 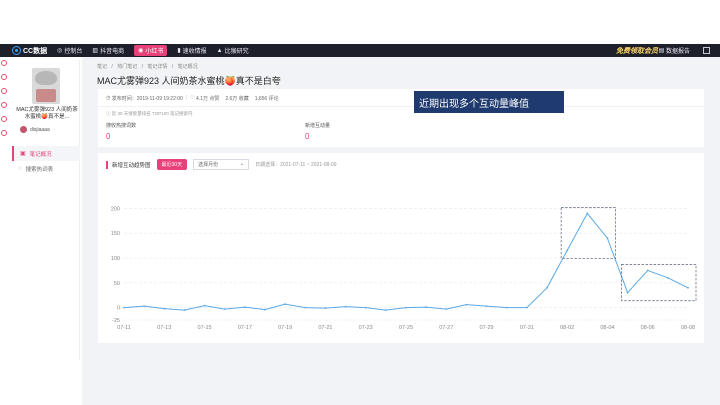 I want to click on breadcrumb: 笔记 / 热门笔记 / 笔记详情 / 笔记概况, so click(x=149, y=66).